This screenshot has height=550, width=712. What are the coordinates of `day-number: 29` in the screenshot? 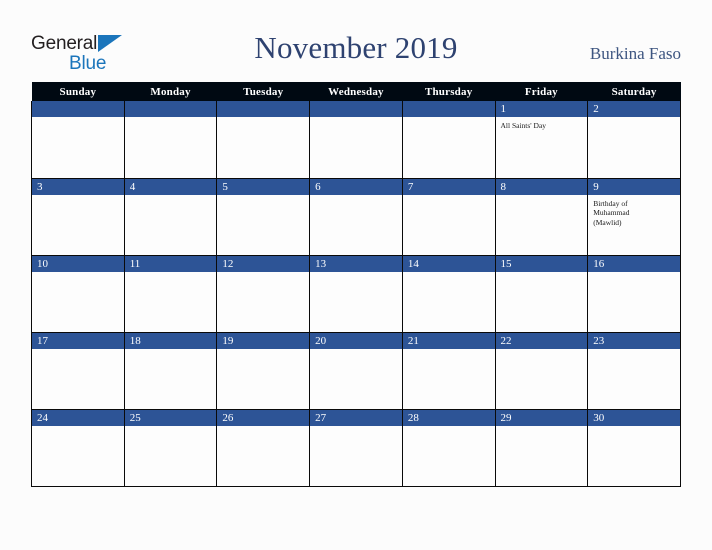 It's located at (541, 417).